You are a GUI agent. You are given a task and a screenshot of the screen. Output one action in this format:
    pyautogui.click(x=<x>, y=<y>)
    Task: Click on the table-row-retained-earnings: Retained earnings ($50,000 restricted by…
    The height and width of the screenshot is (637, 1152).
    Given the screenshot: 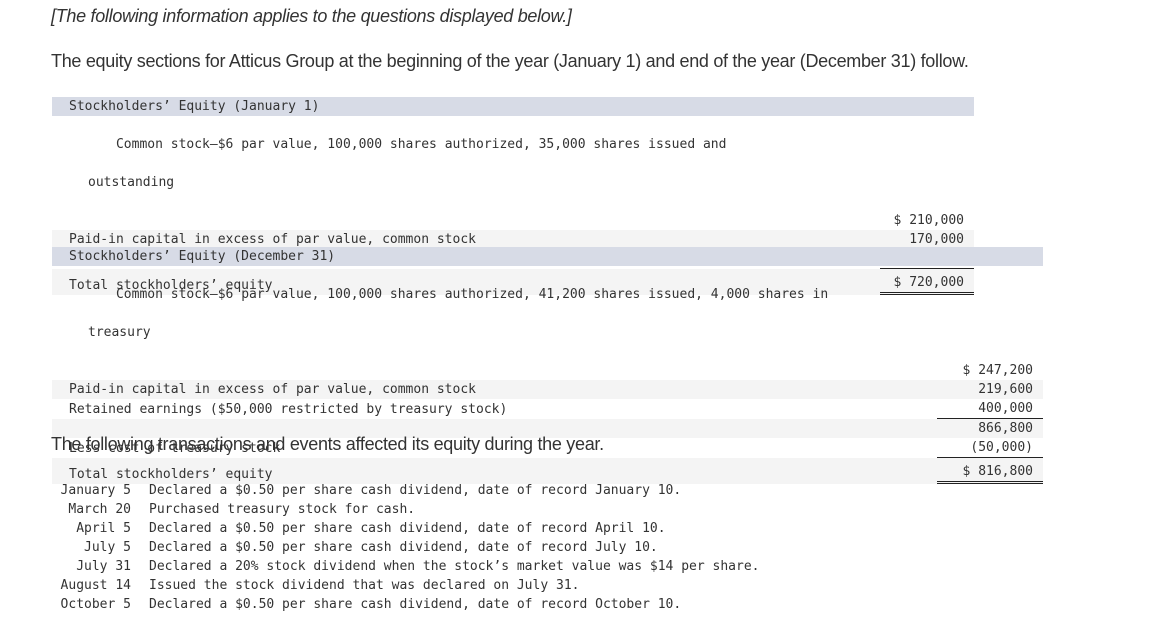 What is the action you would take?
    pyautogui.click(x=547, y=409)
    